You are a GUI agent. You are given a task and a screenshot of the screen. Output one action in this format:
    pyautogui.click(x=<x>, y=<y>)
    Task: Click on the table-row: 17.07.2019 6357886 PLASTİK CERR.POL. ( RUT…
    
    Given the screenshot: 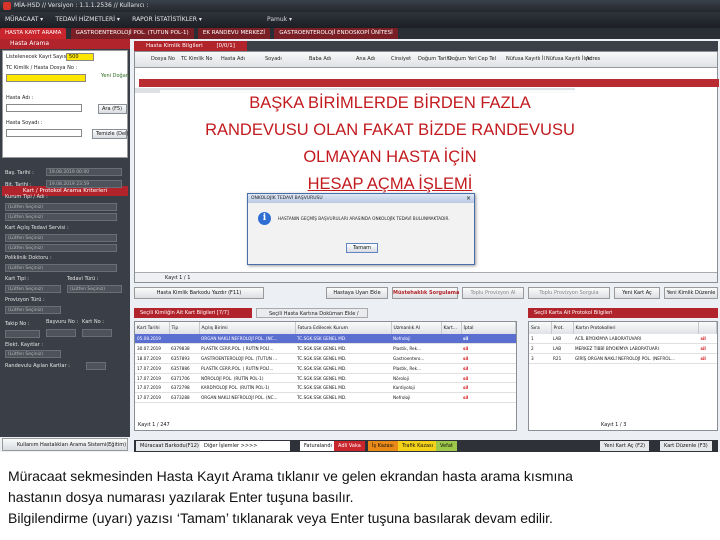 What is the action you would take?
    pyautogui.click(x=325, y=368)
    